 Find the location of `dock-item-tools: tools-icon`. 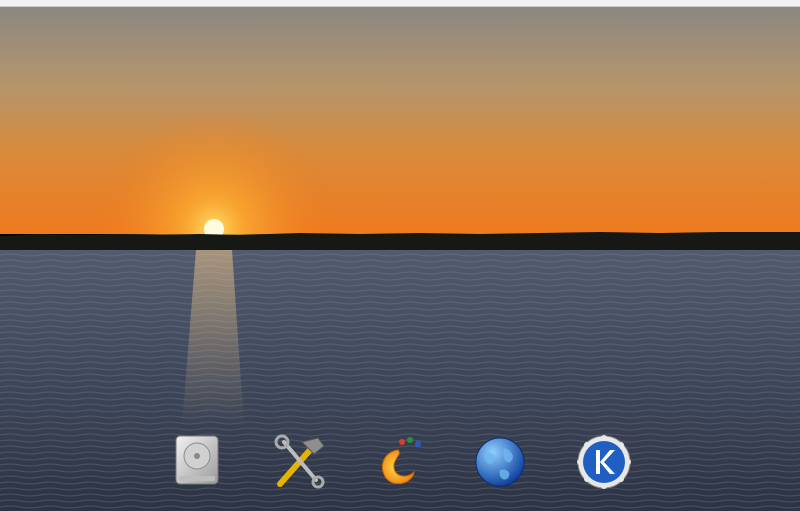

dock-item-tools: tools-icon is located at coordinates (298, 462).